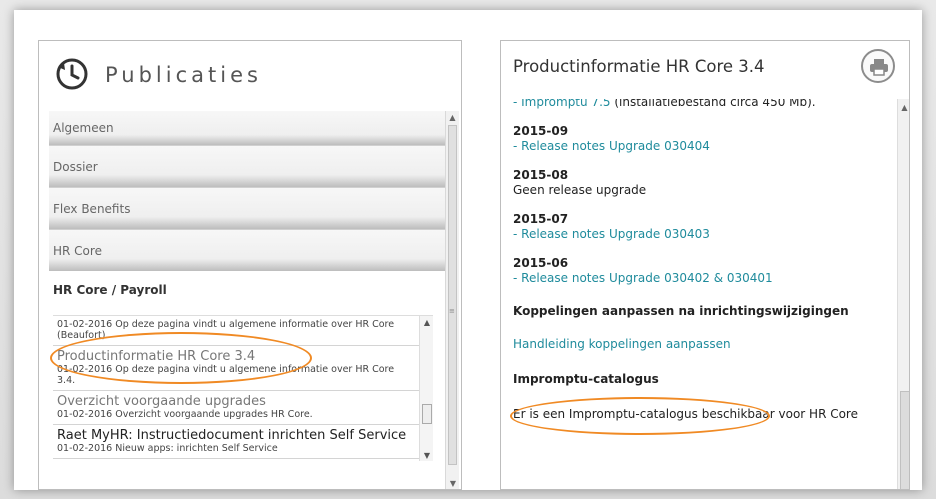 The width and height of the screenshot is (936, 499). Describe the element at coordinates (541, 219) in the screenshot. I see `year-heading: 2015-07` at that location.